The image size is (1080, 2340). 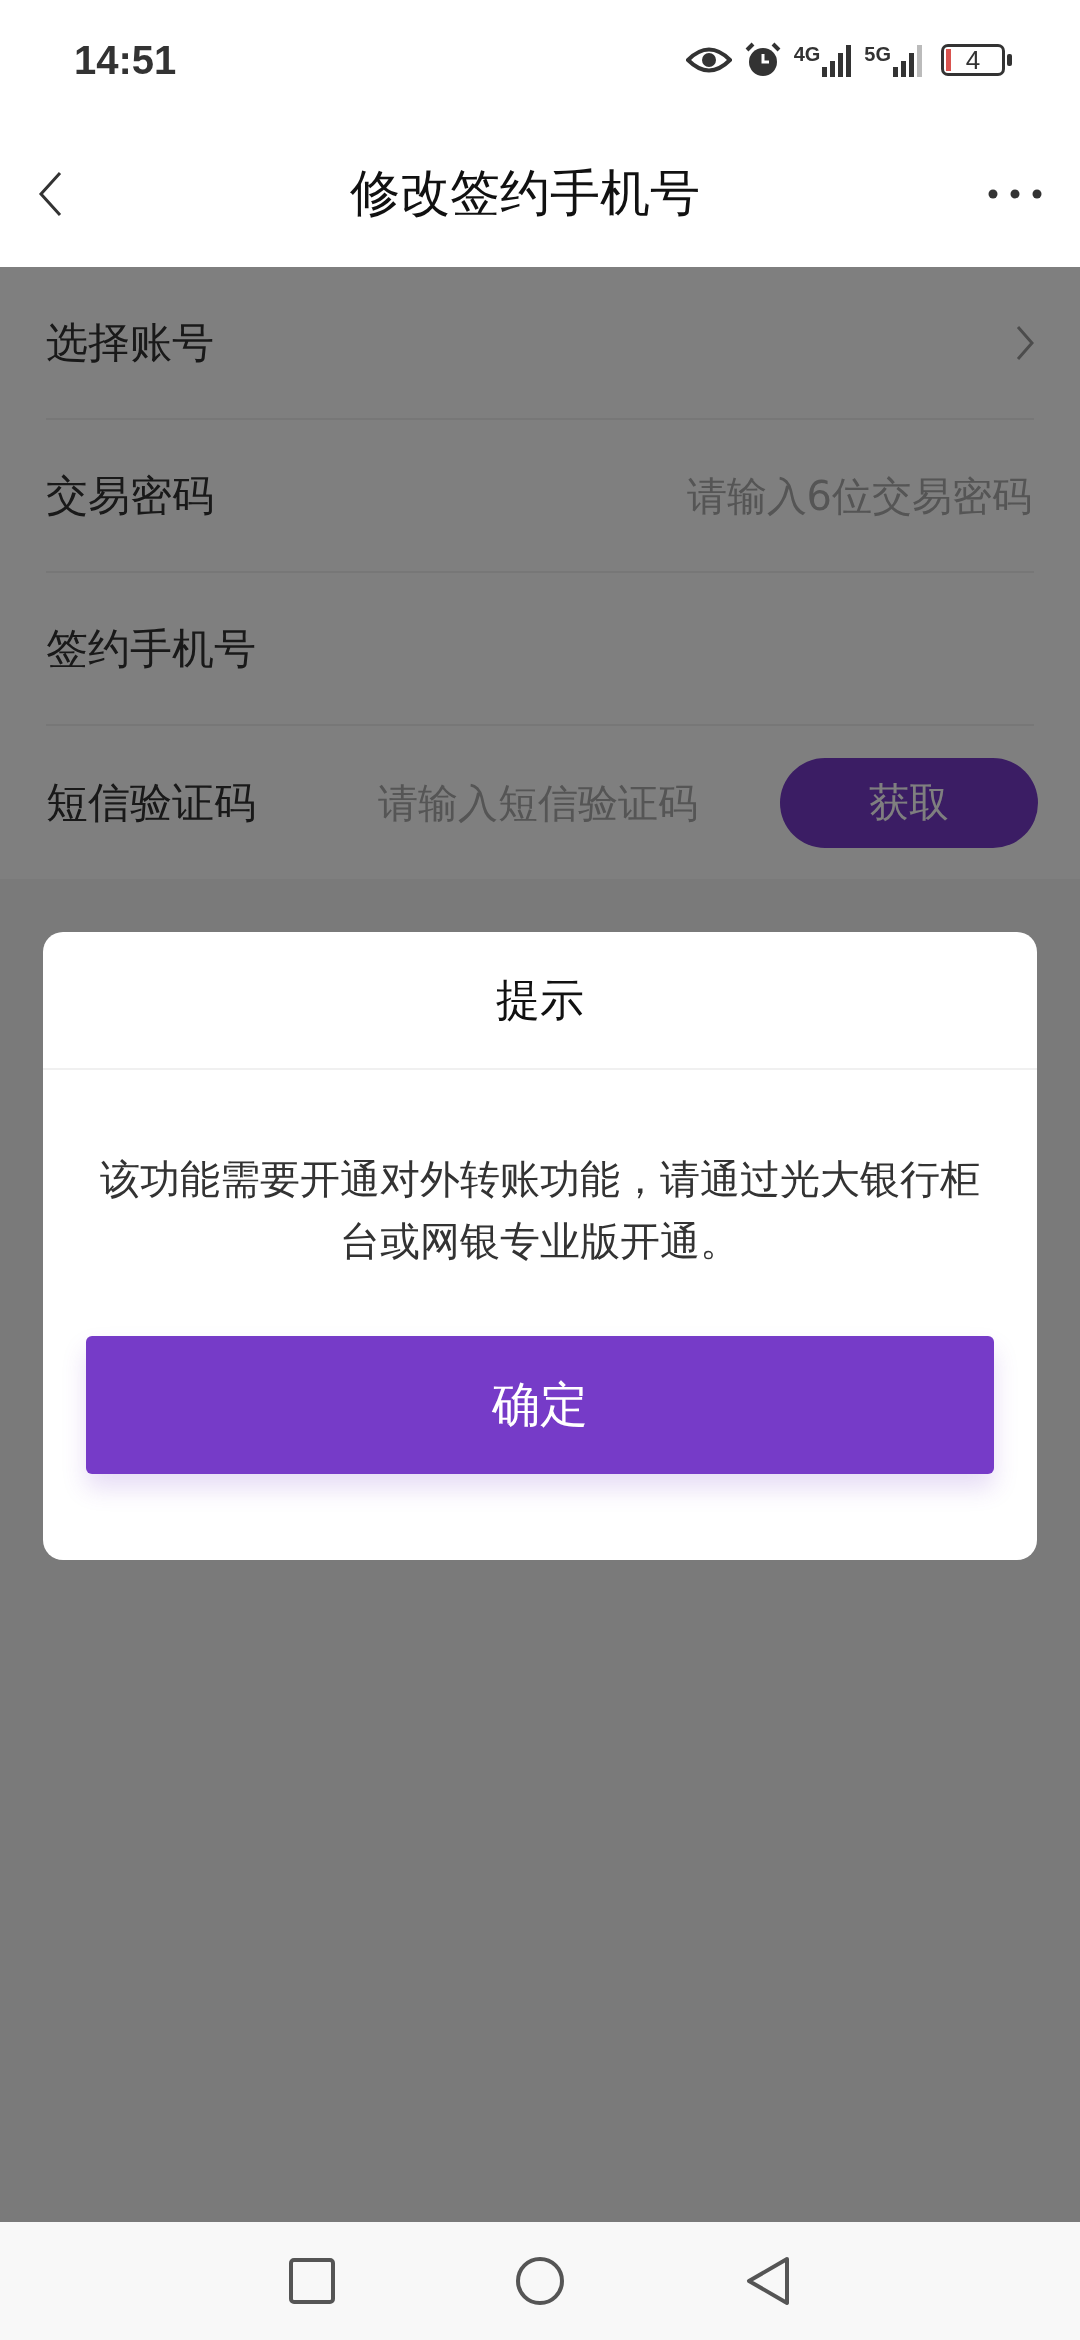 What do you see at coordinates (151, 648) in the screenshot?
I see `field-label: 签约手机号` at bounding box center [151, 648].